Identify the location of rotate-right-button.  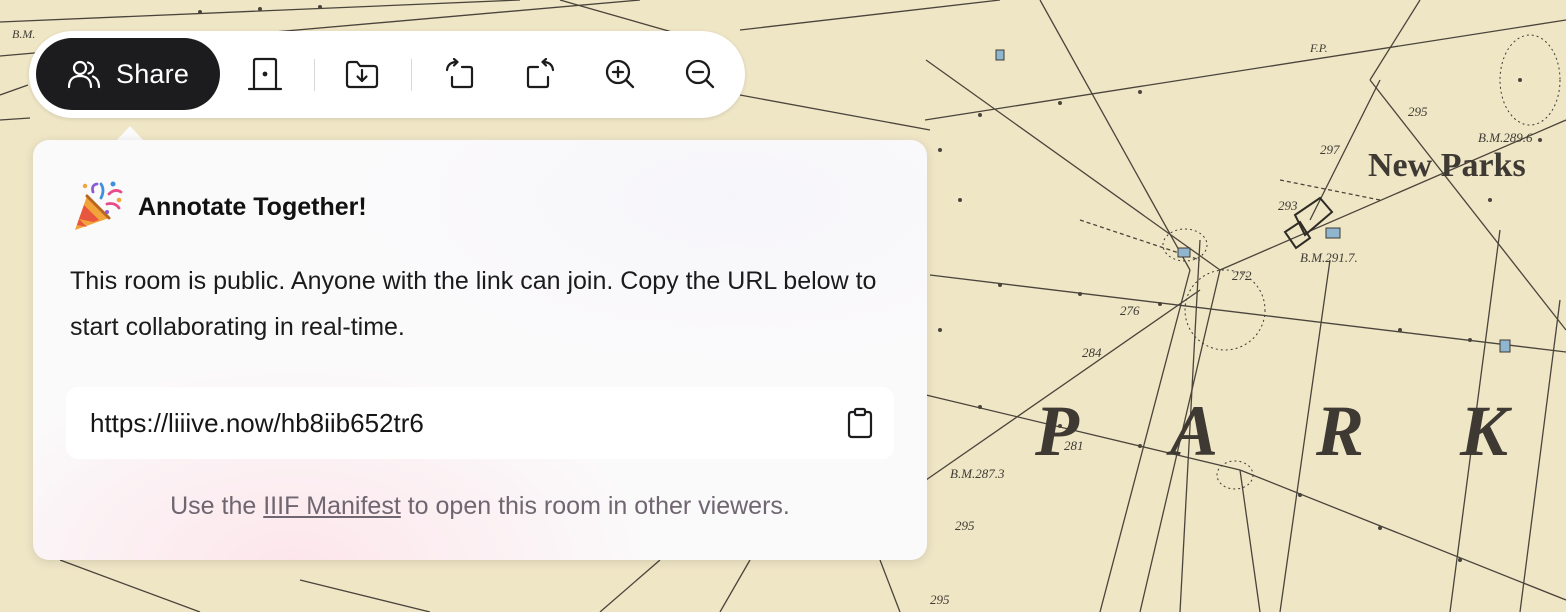
(540, 74).